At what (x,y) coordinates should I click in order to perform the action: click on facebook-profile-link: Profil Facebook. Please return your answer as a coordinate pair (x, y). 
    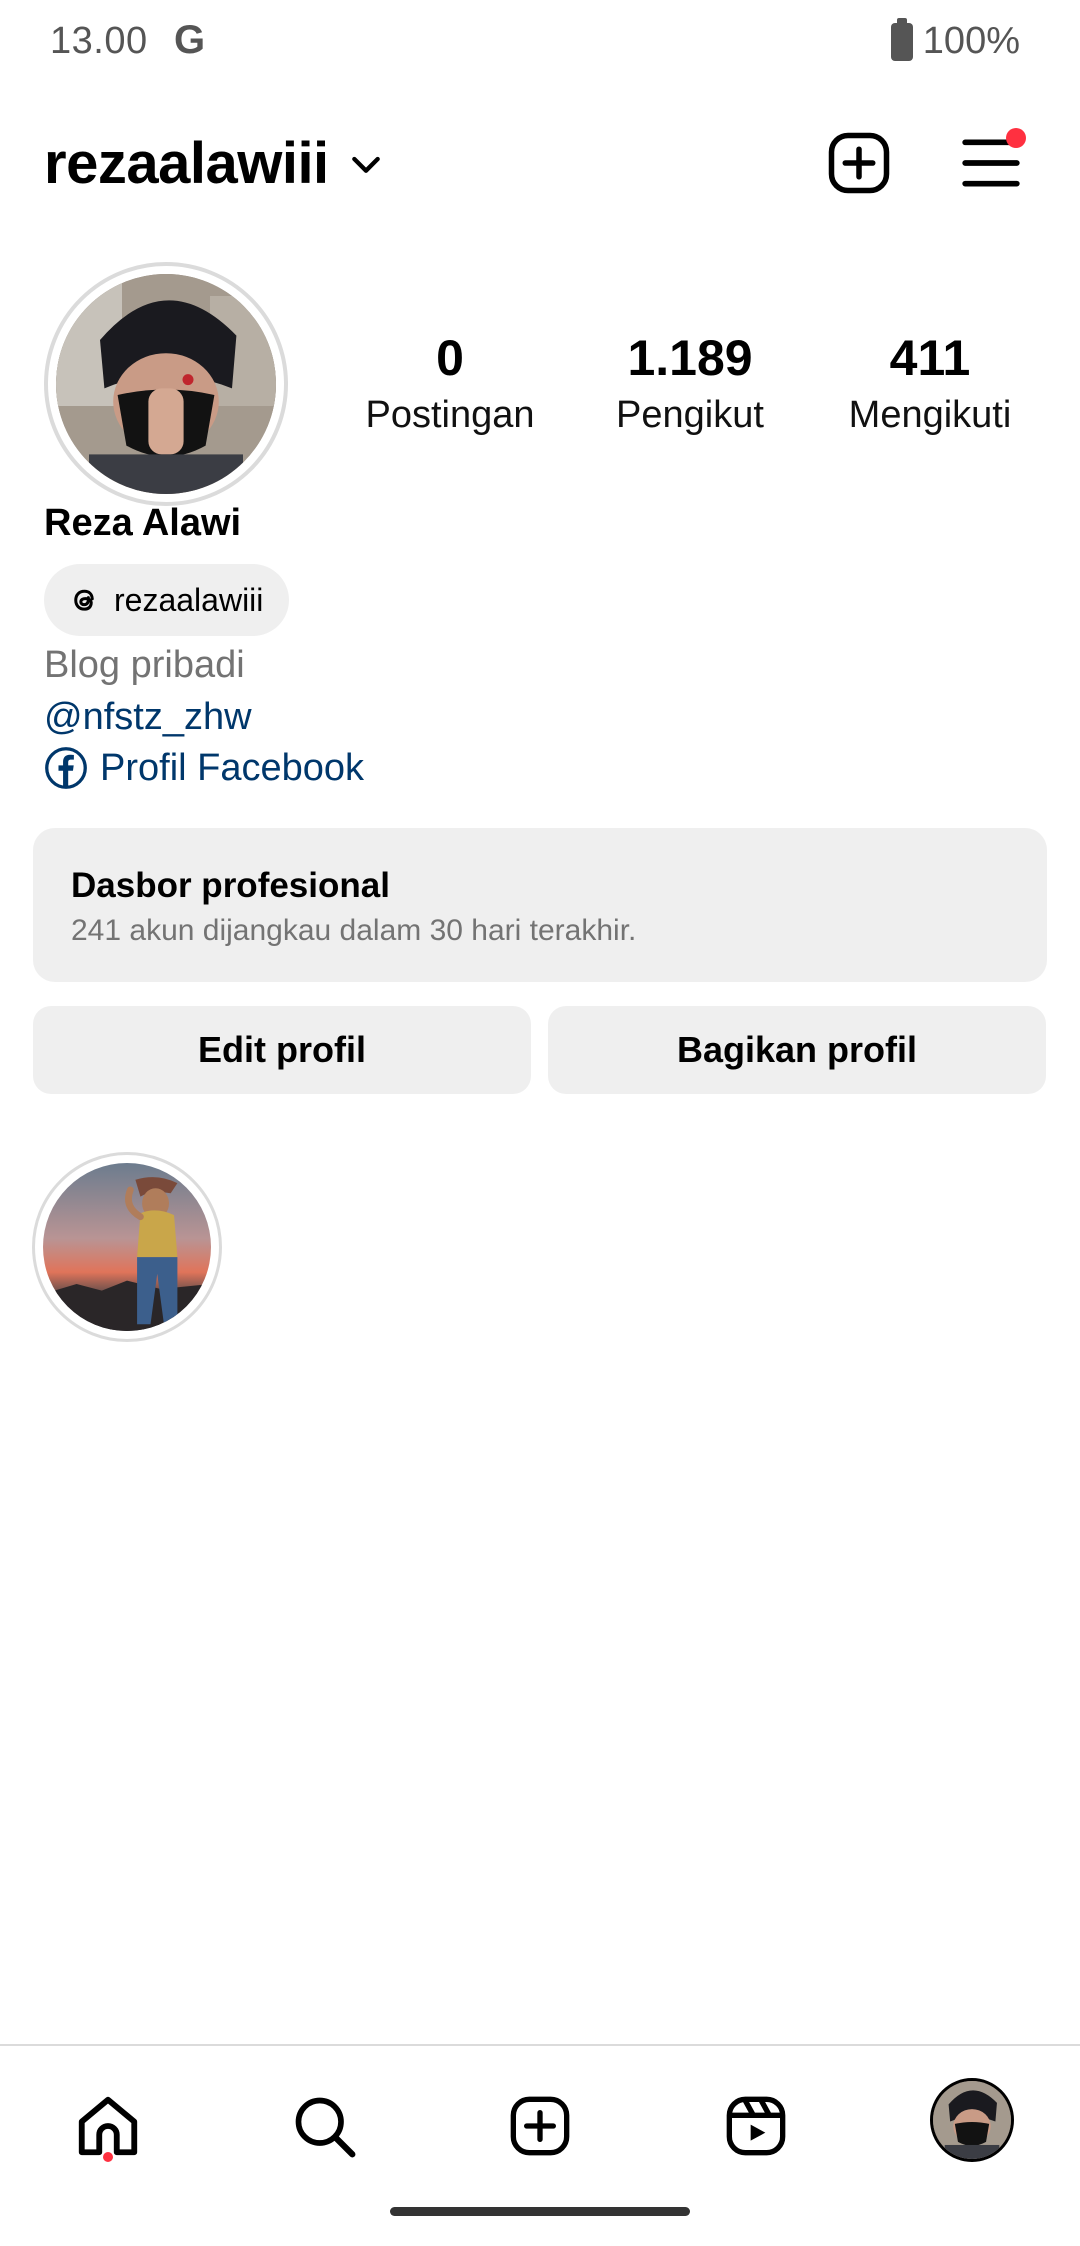
    Looking at the image, I should click on (204, 768).